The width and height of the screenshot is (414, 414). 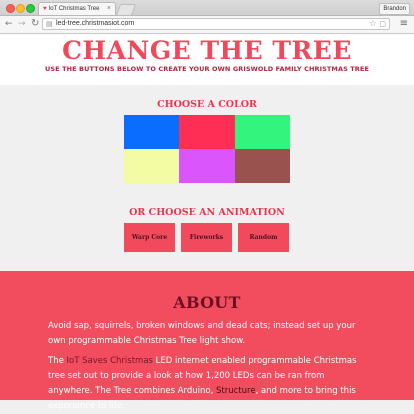 What do you see at coordinates (207, 166) in the screenshot?
I see `color-swatch-purple` at bounding box center [207, 166].